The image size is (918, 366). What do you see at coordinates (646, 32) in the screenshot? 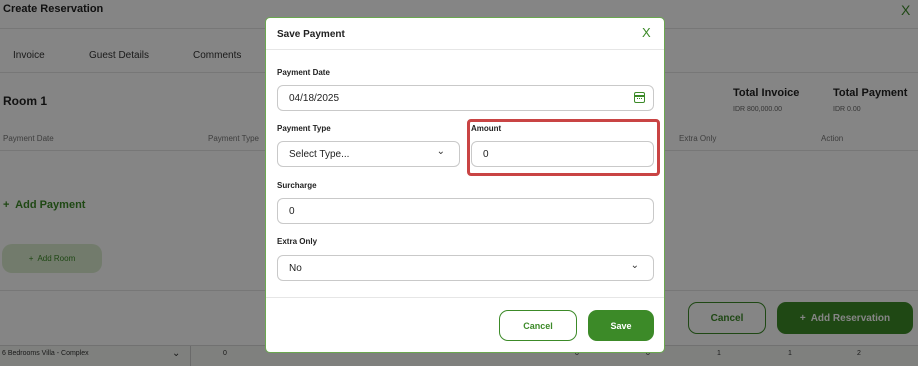
I see `close-icon: X` at bounding box center [646, 32].